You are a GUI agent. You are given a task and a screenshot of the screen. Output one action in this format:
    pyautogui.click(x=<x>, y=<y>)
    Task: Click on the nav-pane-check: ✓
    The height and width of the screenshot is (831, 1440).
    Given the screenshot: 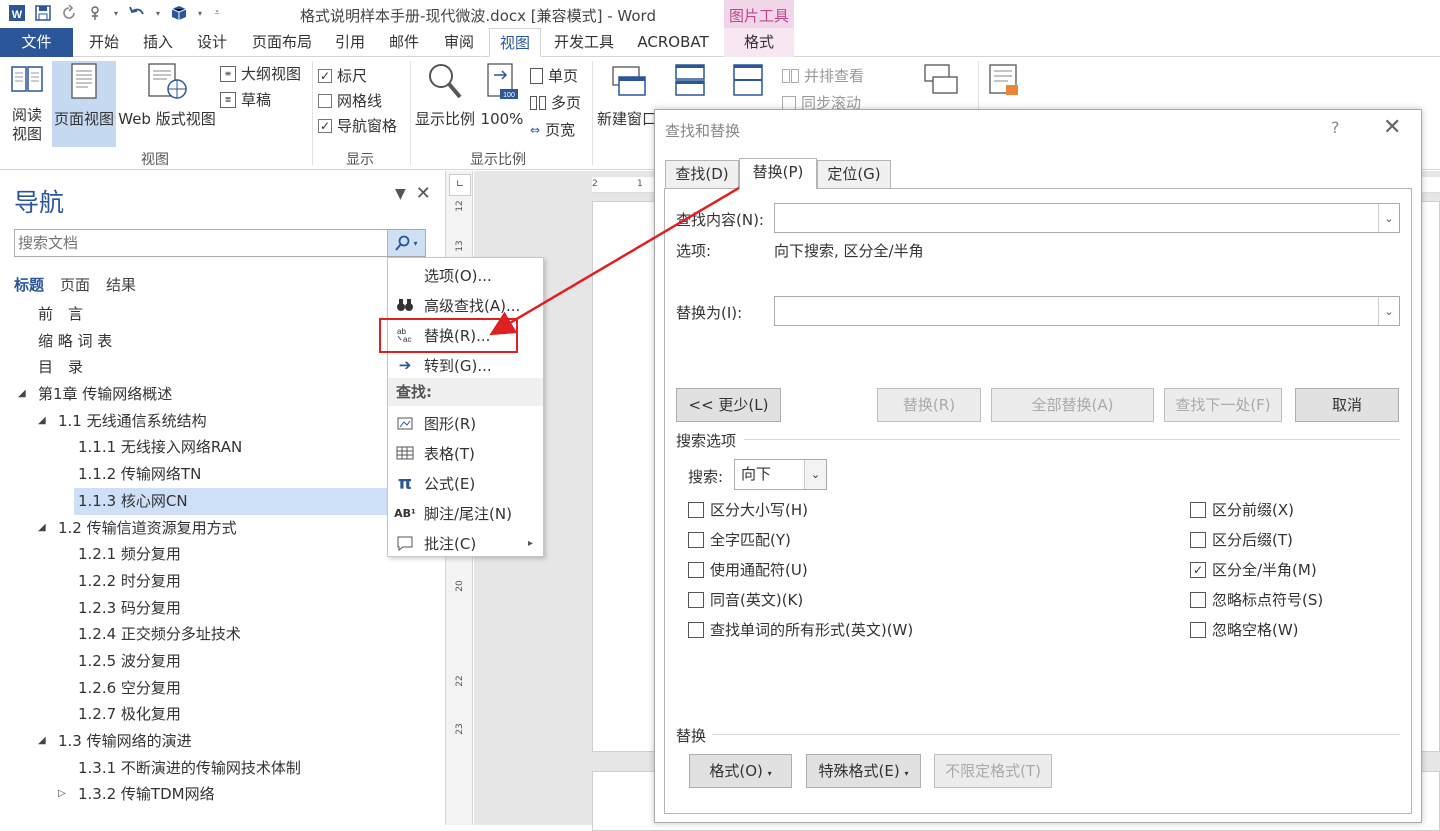 What is the action you would take?
    pyautogui.click(x=325, y=125)
    